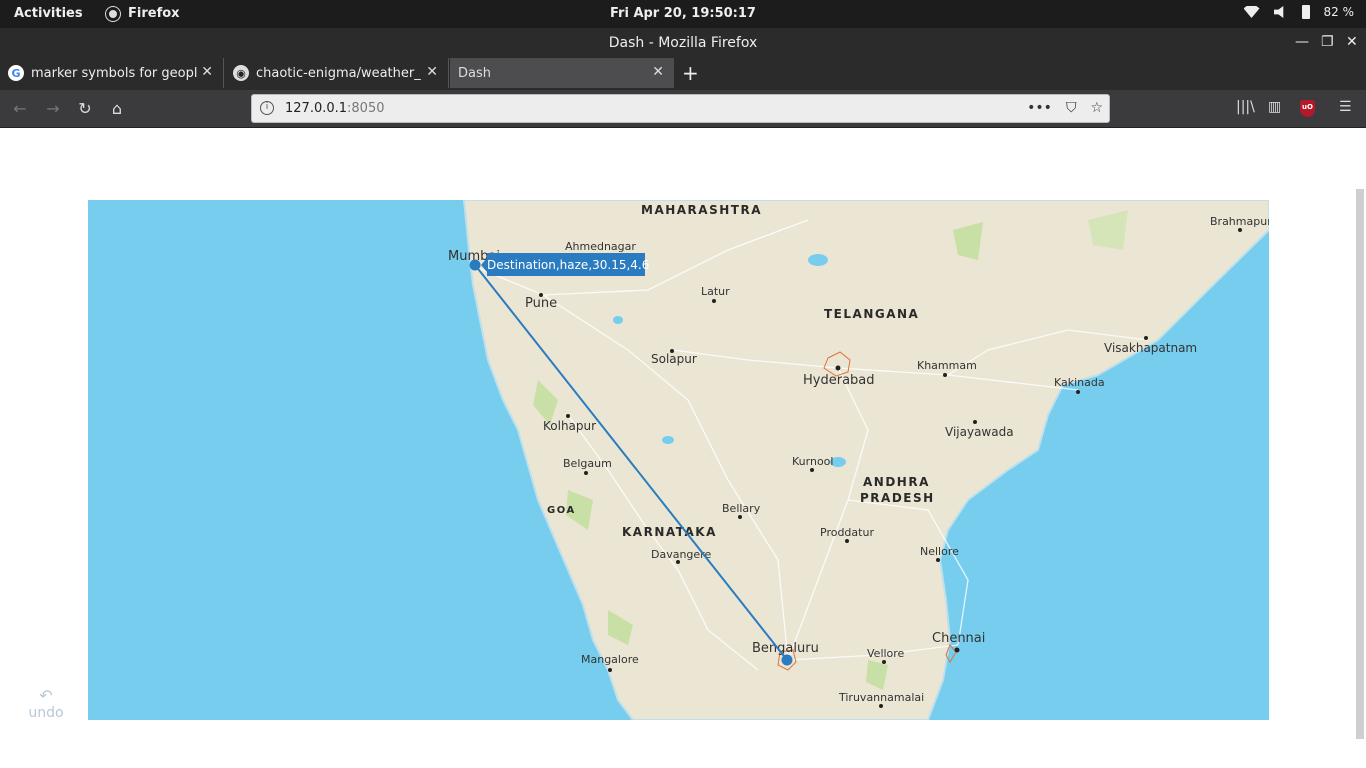  Describe the element at coordinates (787, 660) in the screenshot. I see `origin-marker` at that location.